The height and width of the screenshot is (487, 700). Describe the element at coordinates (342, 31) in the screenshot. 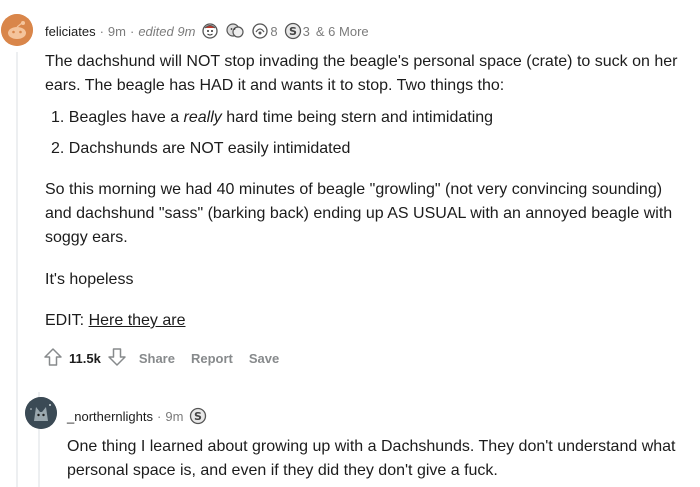

I see `more-awards-link: & 6 More` at that location.